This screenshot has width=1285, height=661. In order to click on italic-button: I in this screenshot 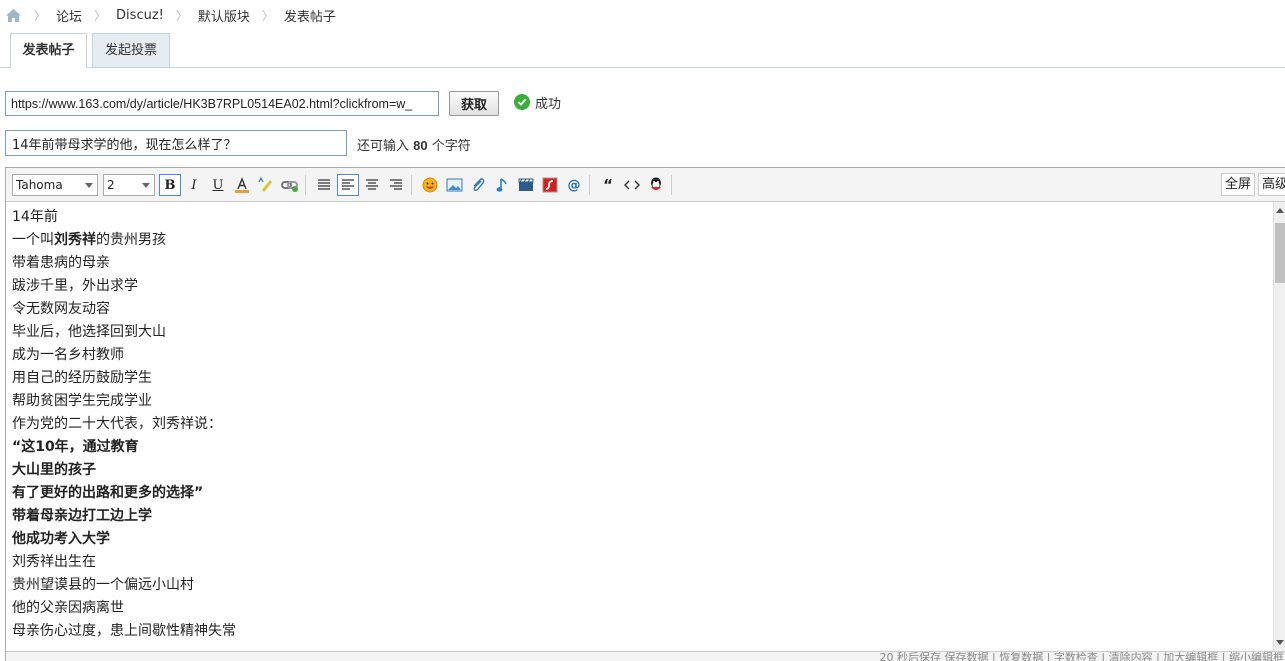, I will do `click(194, 185)`.